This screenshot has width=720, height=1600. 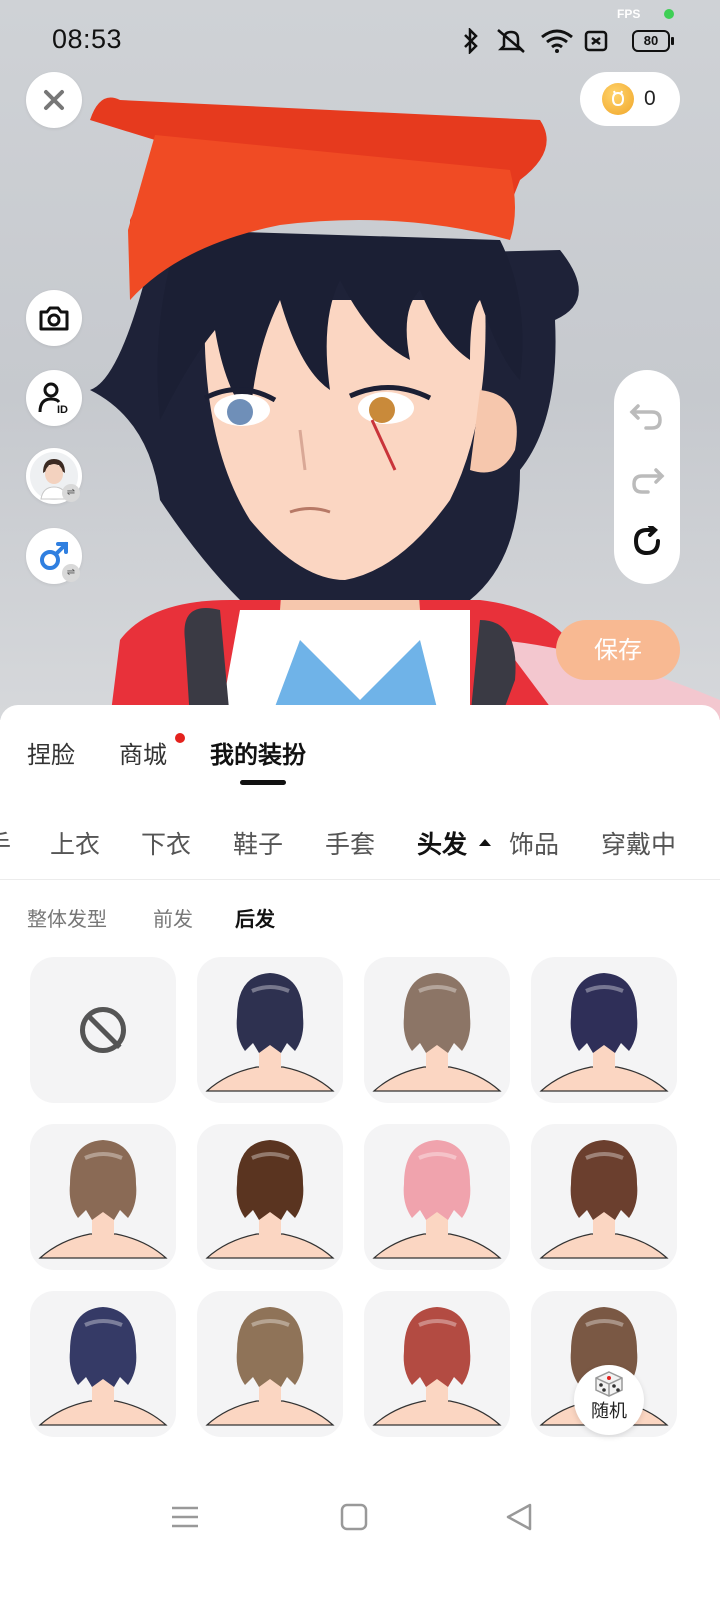 I want to click on fps-label: FPS, so click(x=629, y=14).